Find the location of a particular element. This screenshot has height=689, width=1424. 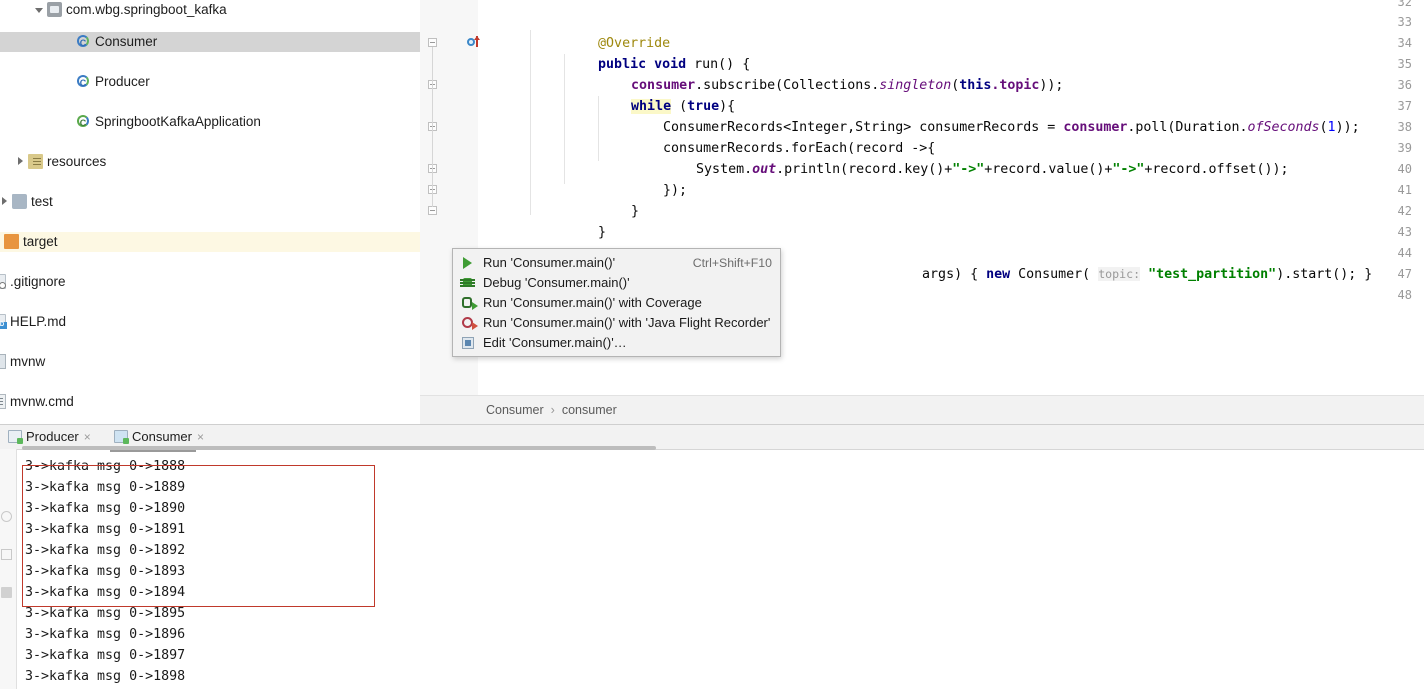

code-token-topic-field: .topic is located at coordinates (1015, 85).